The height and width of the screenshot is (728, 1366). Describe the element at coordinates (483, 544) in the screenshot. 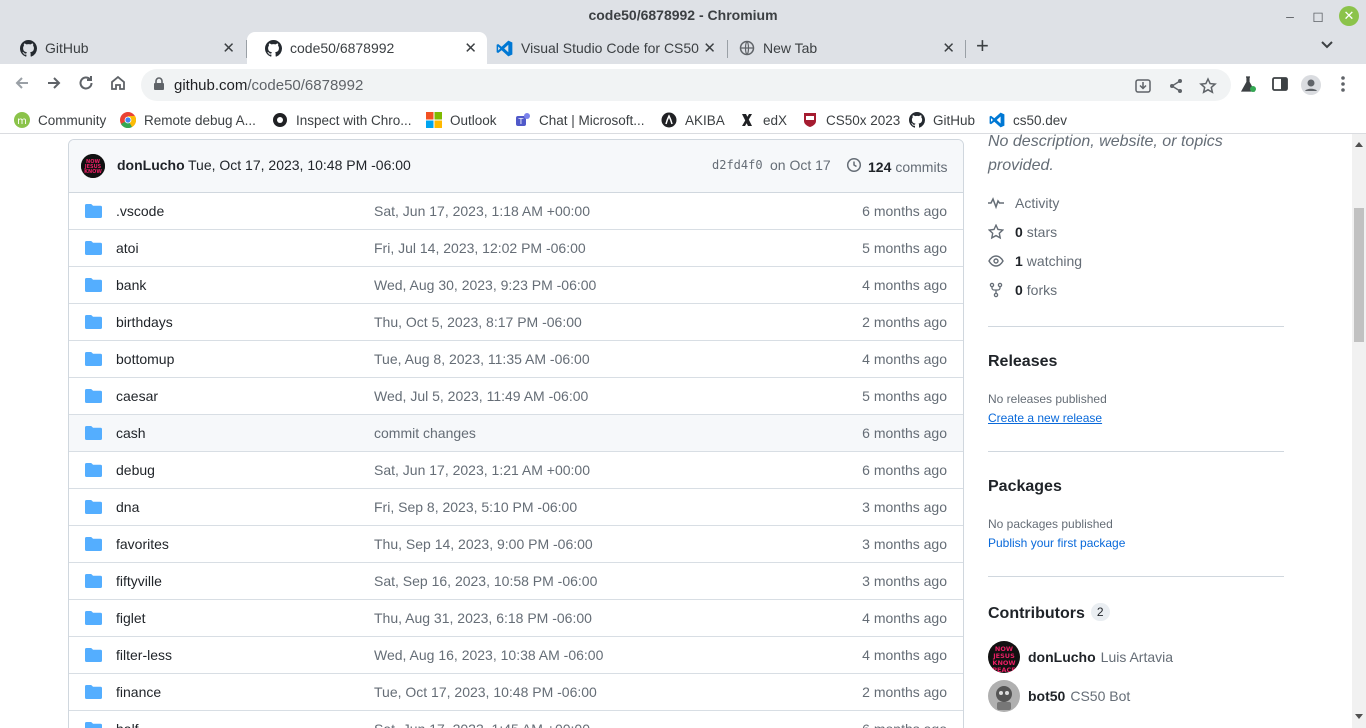

I see `file-commit-message-link: Thu, Sep 14, 2023, 9:00 PM -06:00` at that location.